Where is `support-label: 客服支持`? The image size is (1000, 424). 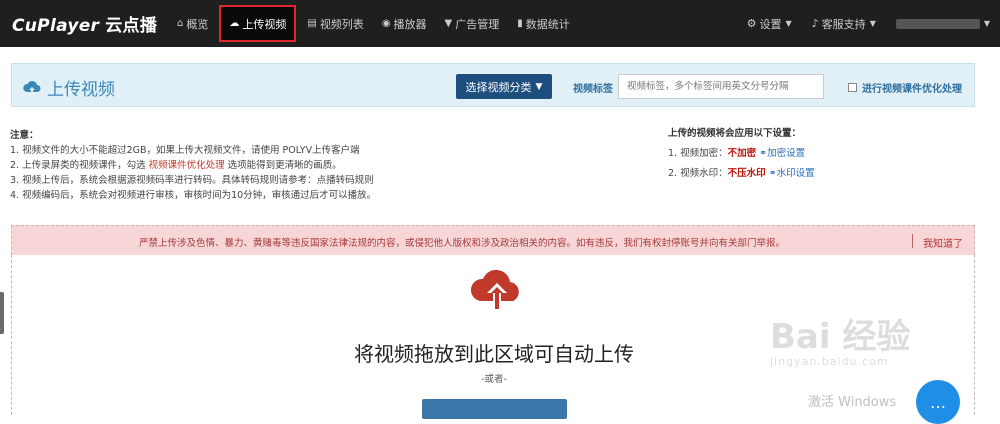
support-label: 客服支持 is located at coordinates (843, 24).